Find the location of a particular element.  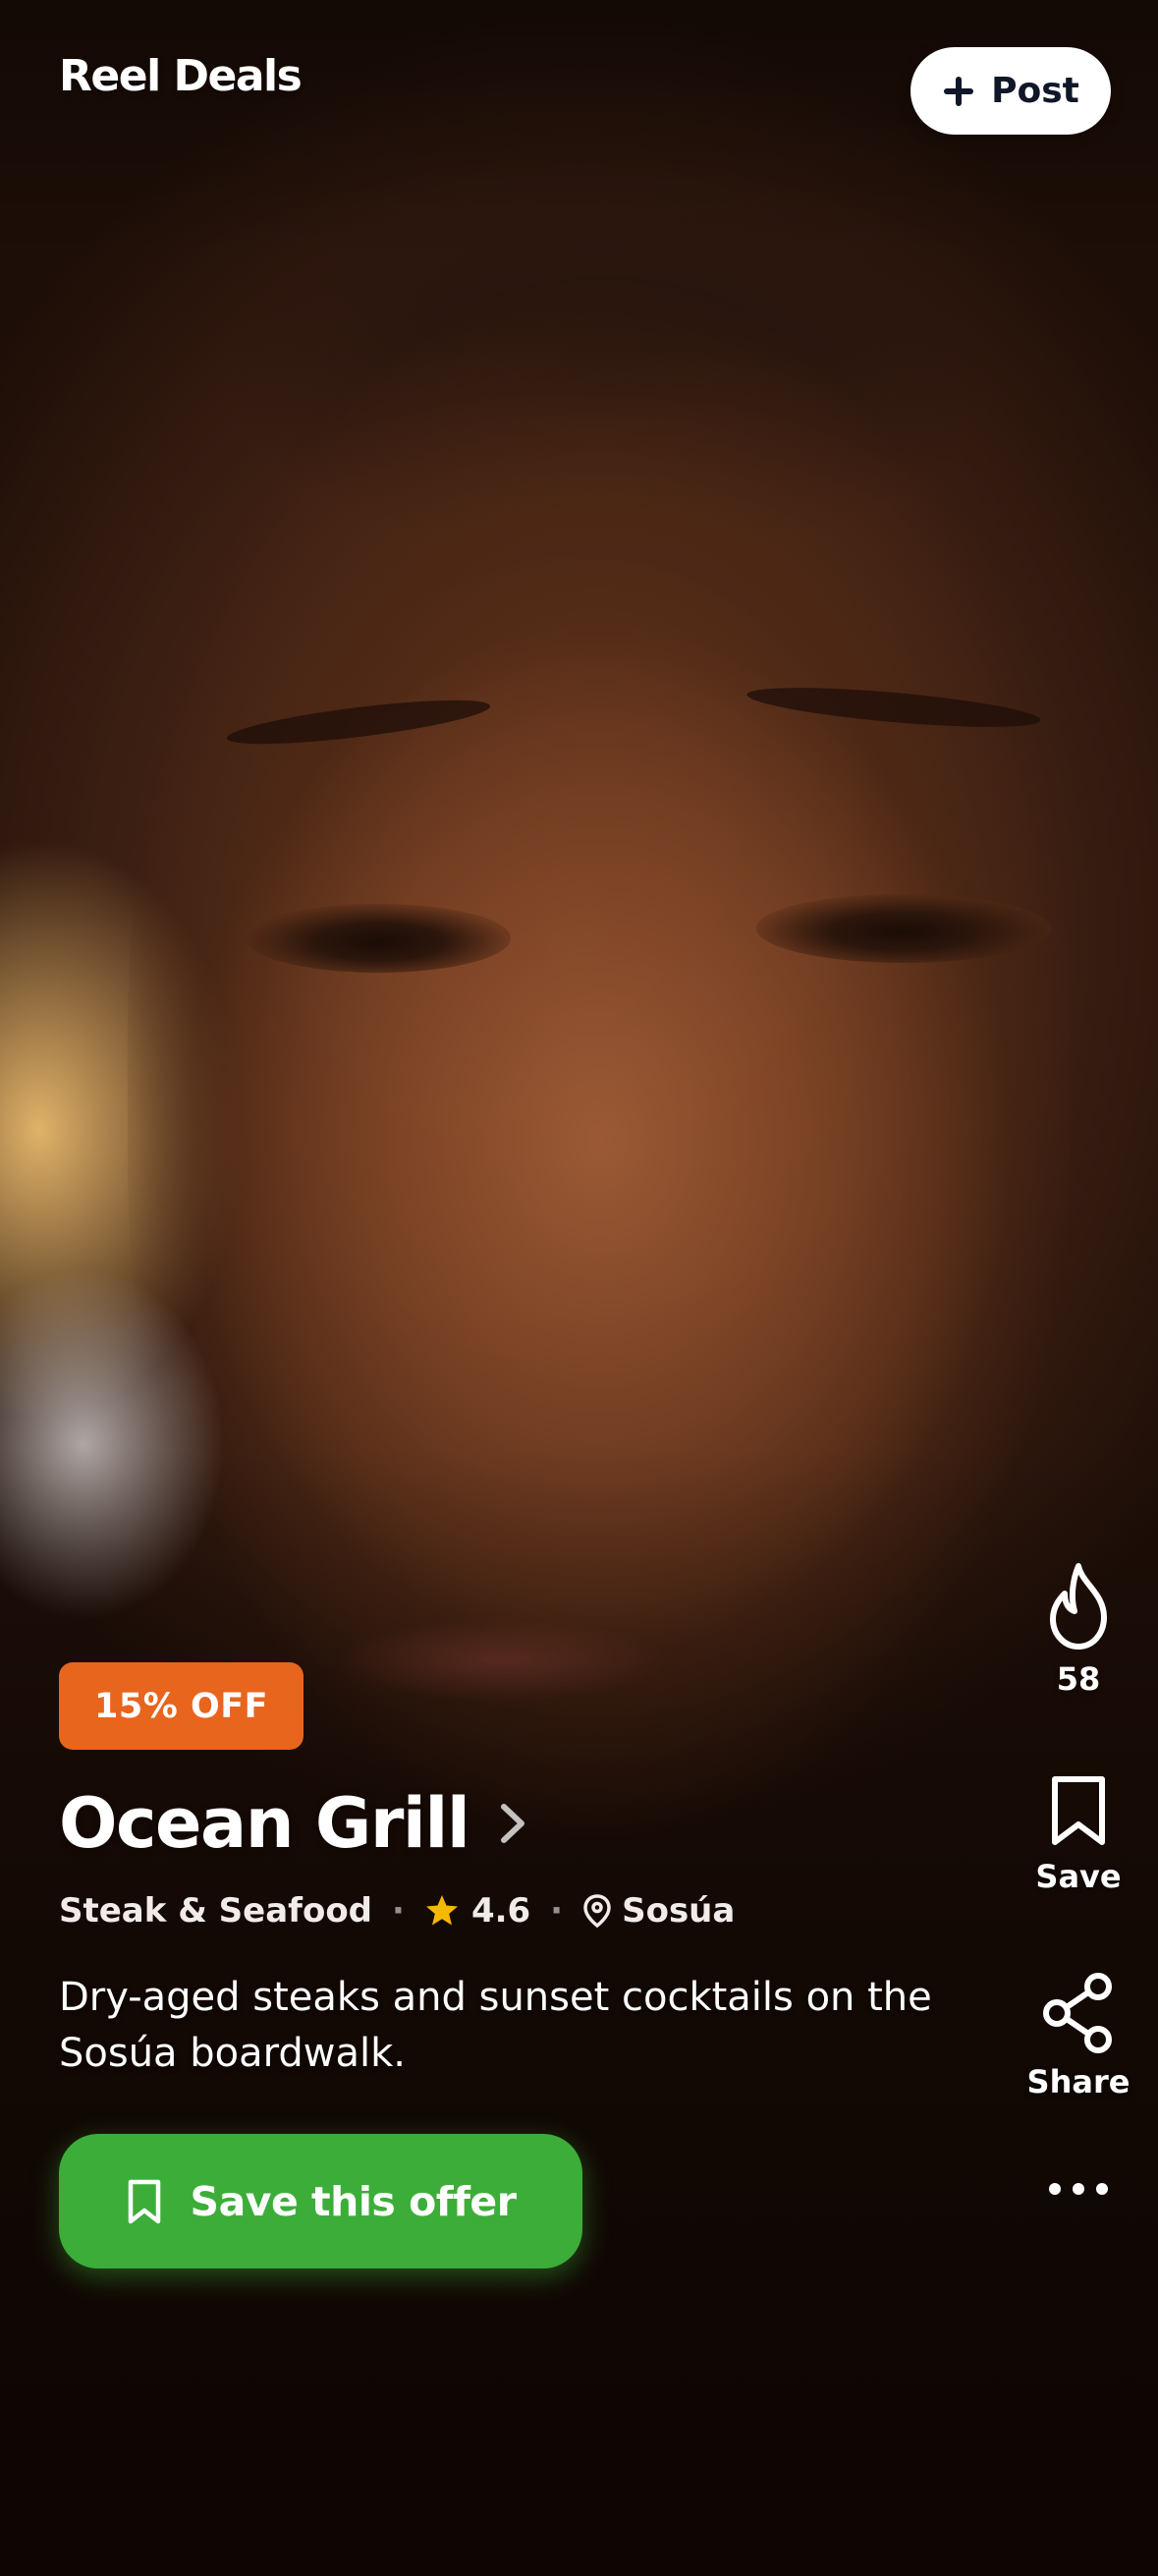

restaurant-name: Ocean Grill is located at coordinates (264, 1823).